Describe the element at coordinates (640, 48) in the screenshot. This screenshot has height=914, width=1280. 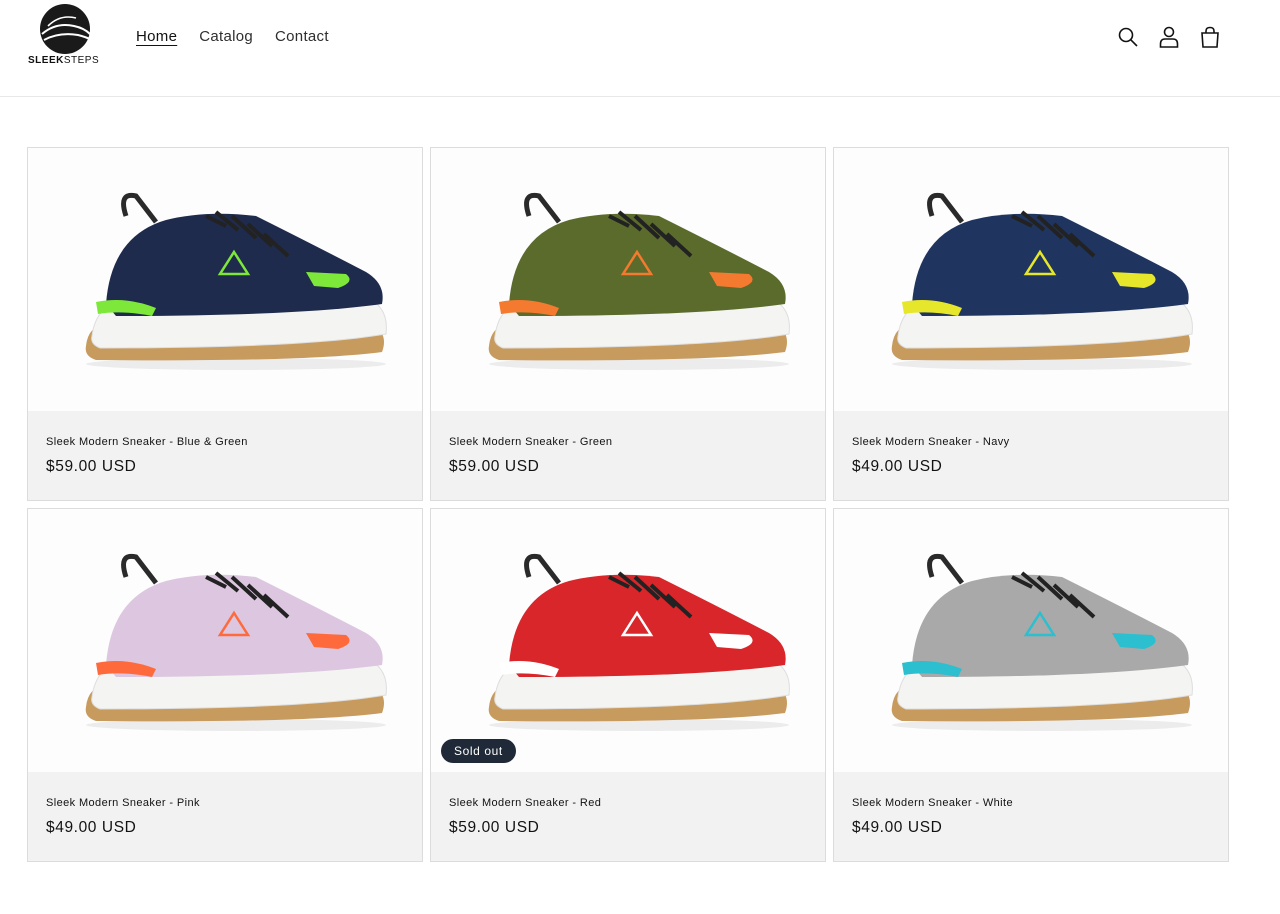
I see `site-header: SLEEKSTEPS Home Catalog Contact` at that location.